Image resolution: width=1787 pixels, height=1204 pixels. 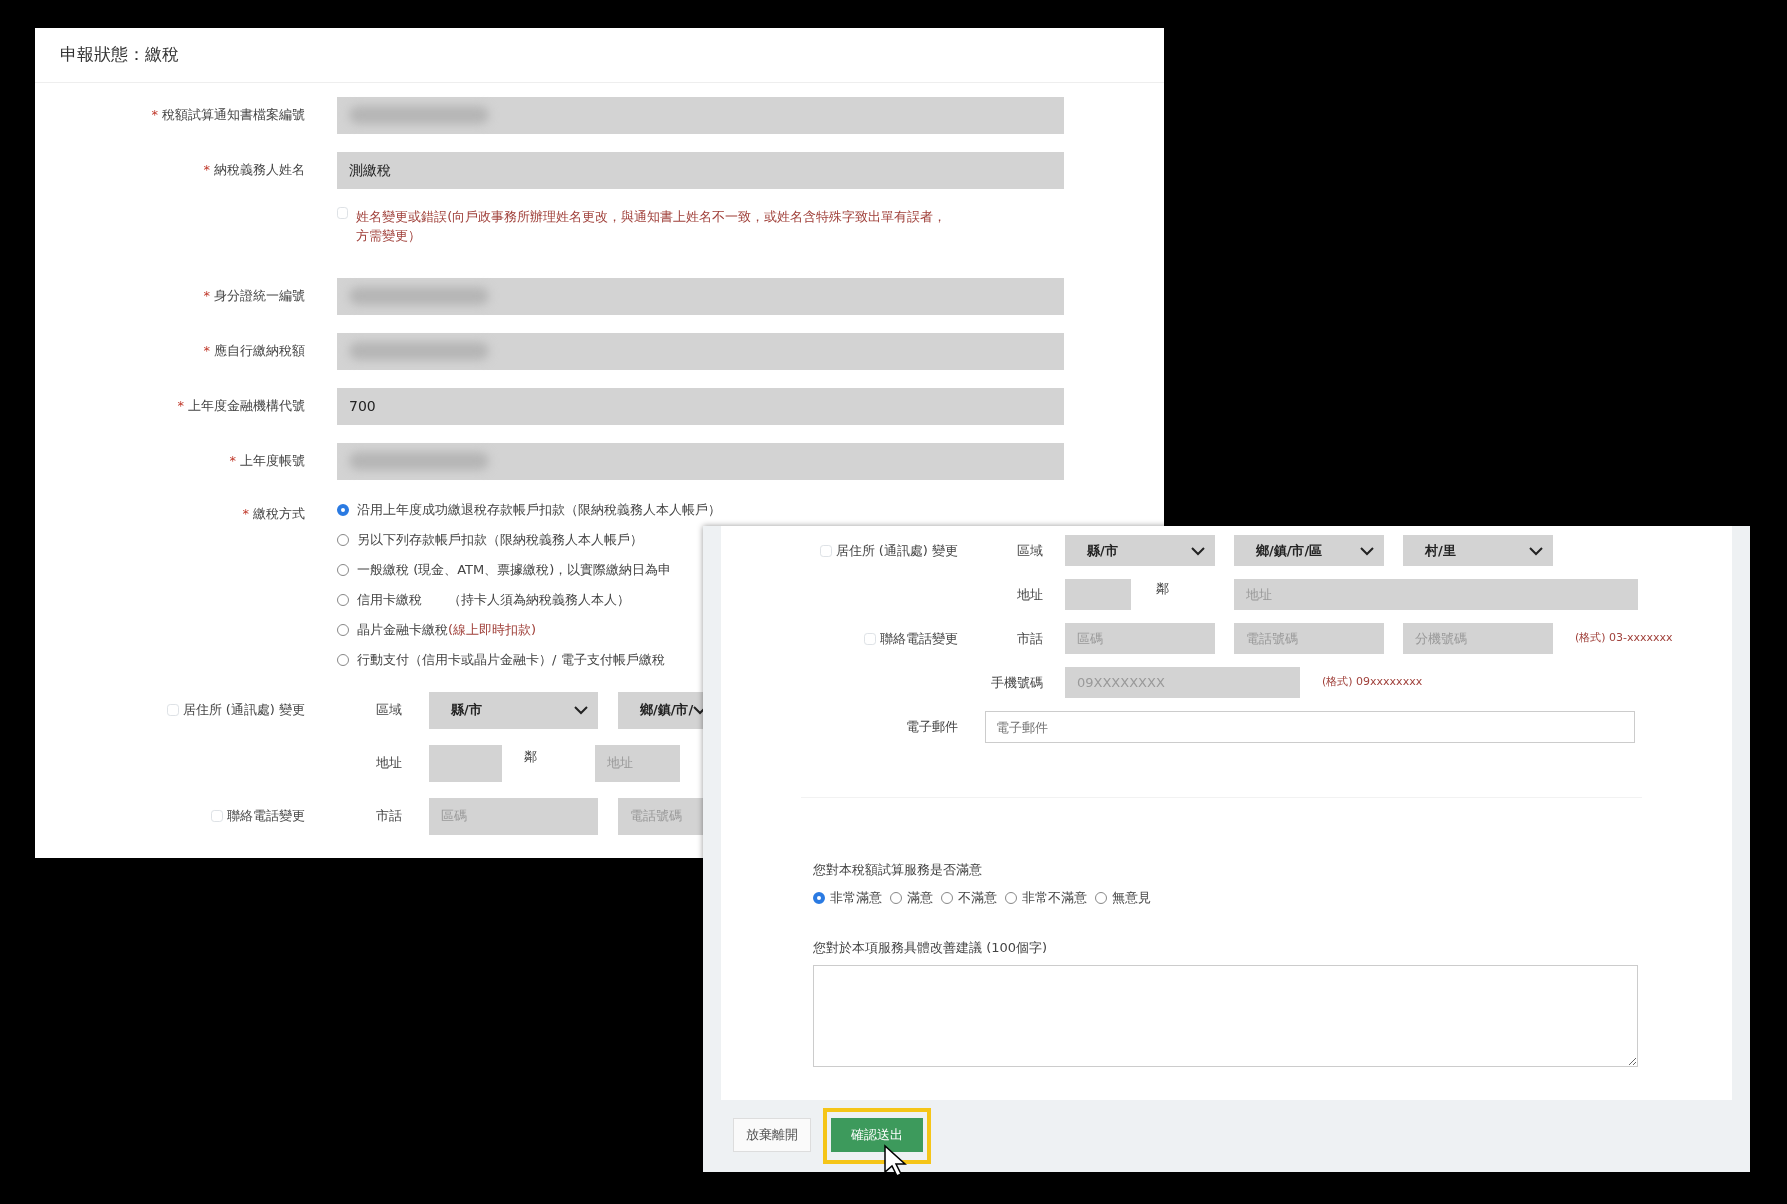 I want to click on select-dropdown: 鄉/鎮/市/, so click(x=660, y=710).